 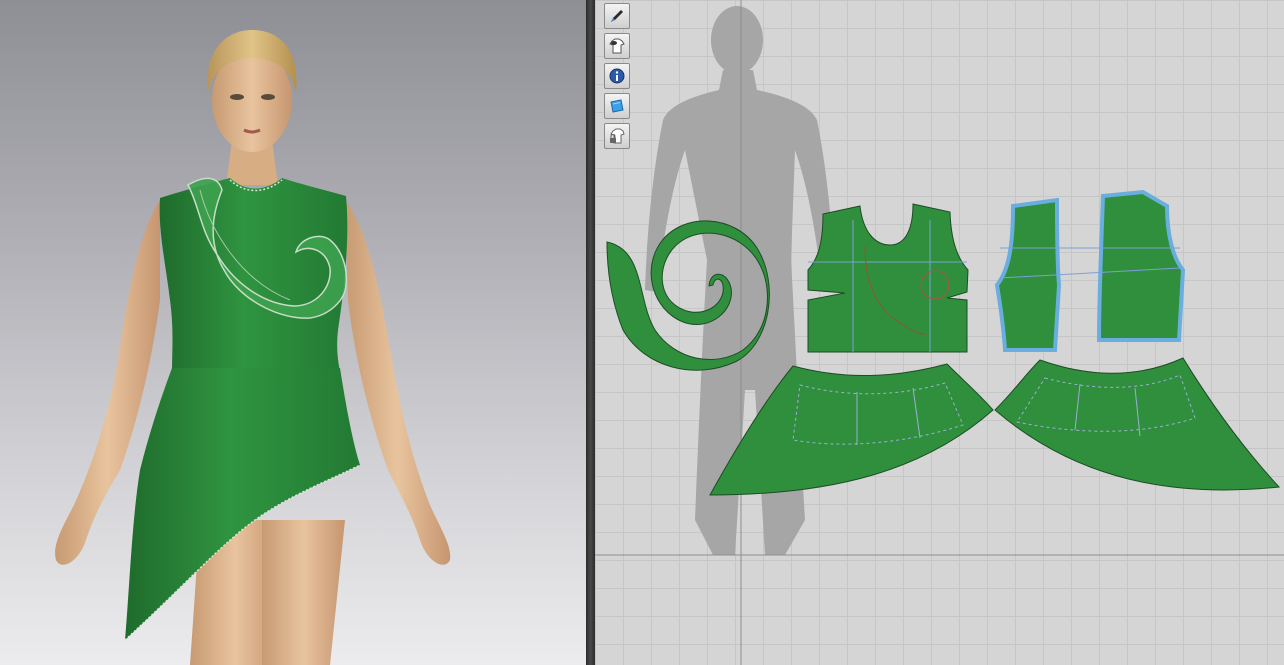 What do you see at coordinates (888, 278) in the screenshot?
I see `pattern-front-bodice` at bounding box center [888, 278].